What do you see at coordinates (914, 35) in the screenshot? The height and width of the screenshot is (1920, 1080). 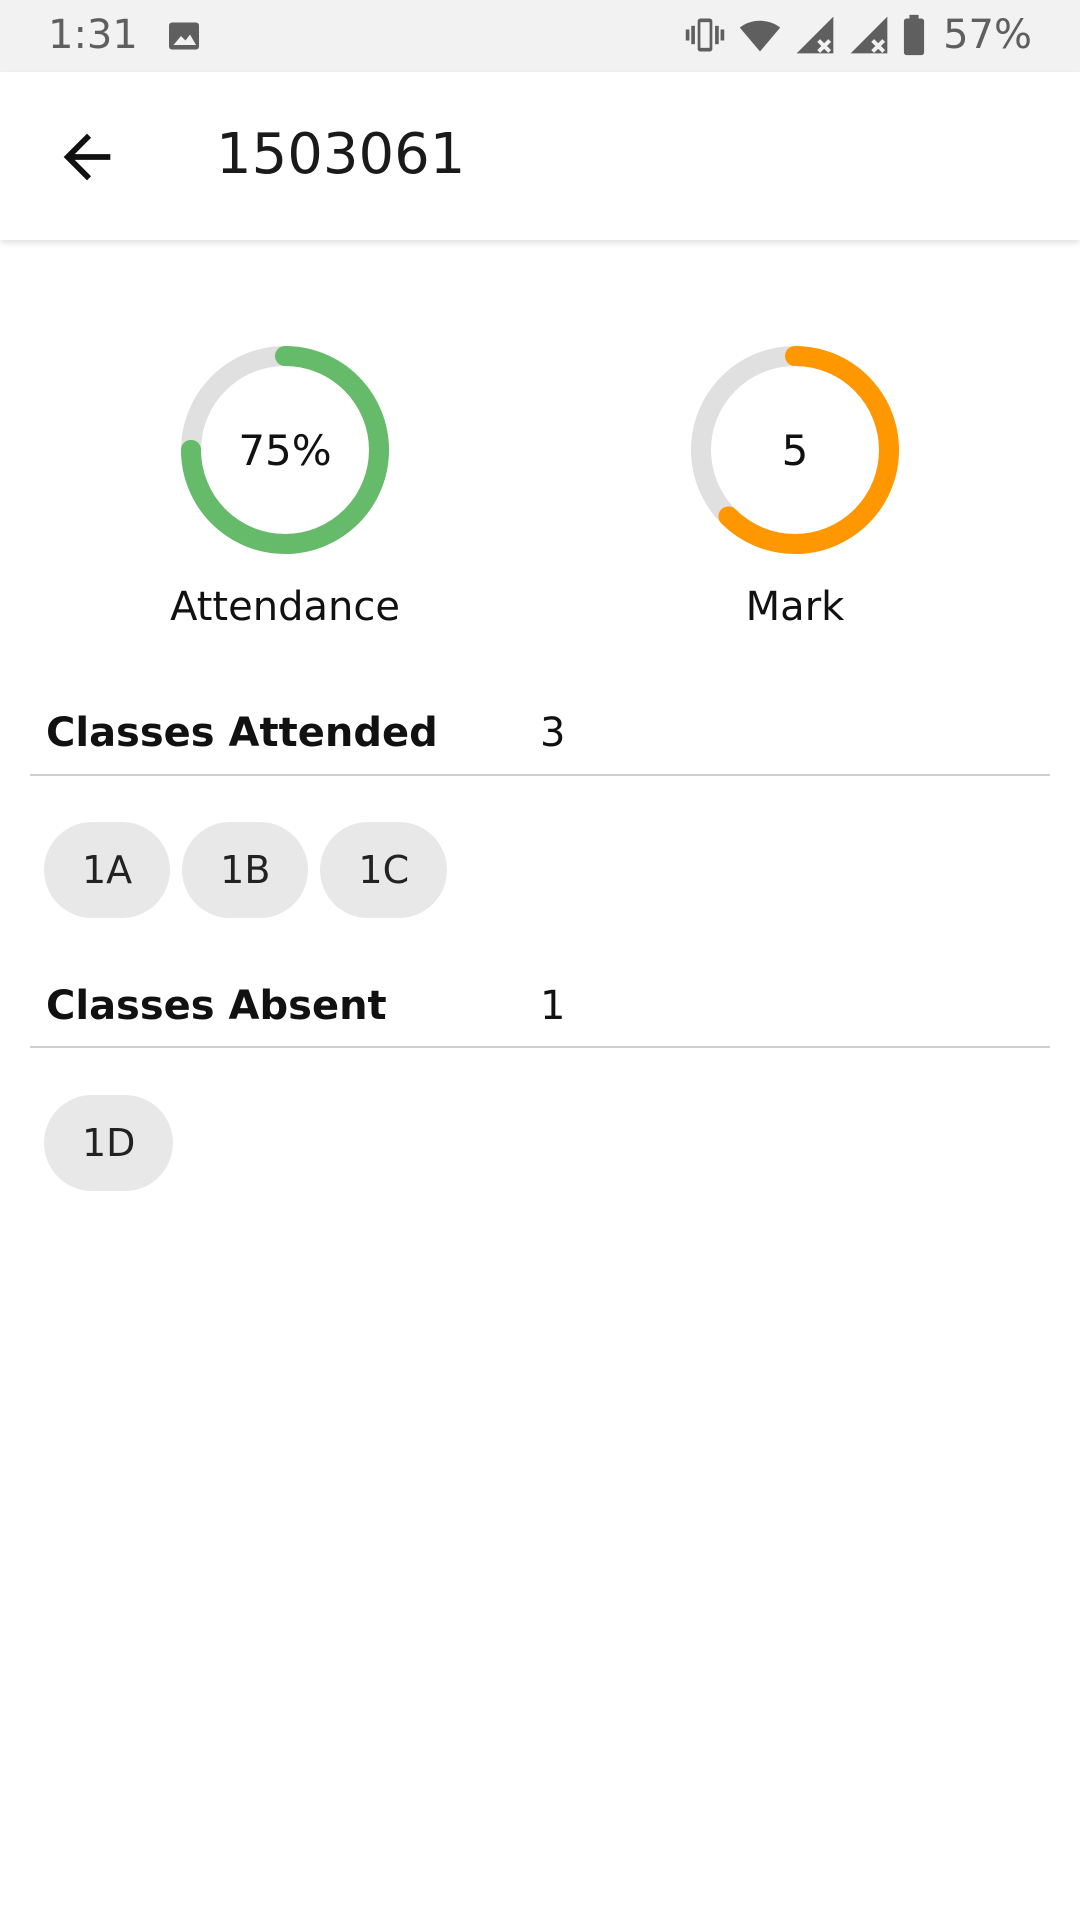 I see `battery-icon` at bounding box center [914, 35].